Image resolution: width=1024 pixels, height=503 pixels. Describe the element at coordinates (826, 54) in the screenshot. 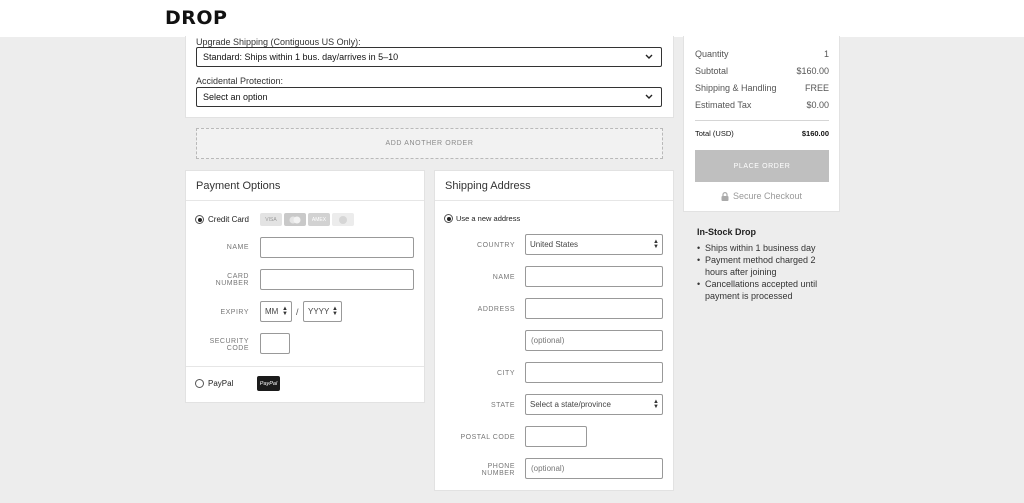

I see `summary-quantity-value: 1` at that location.